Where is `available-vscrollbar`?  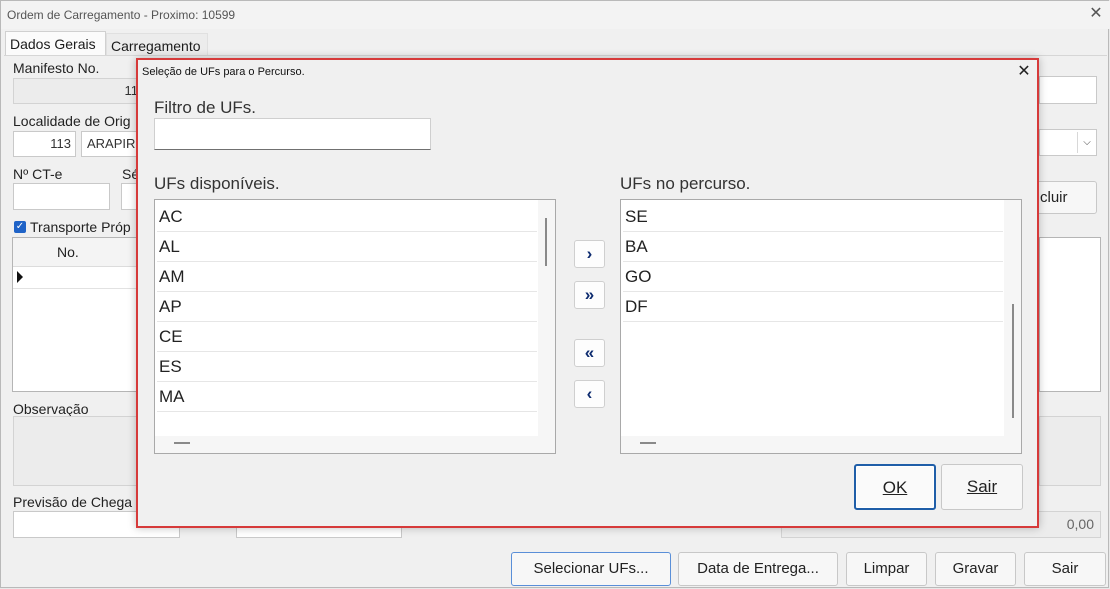
available-vscrollbar is located at coordinates (546, 318).